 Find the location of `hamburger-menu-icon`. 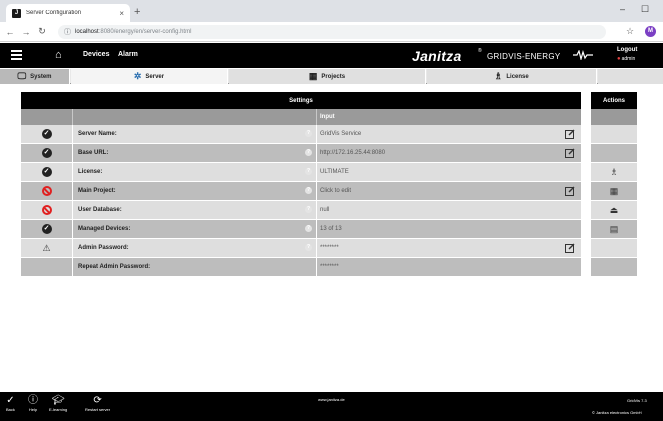

hamburger-menu-icon is located at coordinates (16, 55).